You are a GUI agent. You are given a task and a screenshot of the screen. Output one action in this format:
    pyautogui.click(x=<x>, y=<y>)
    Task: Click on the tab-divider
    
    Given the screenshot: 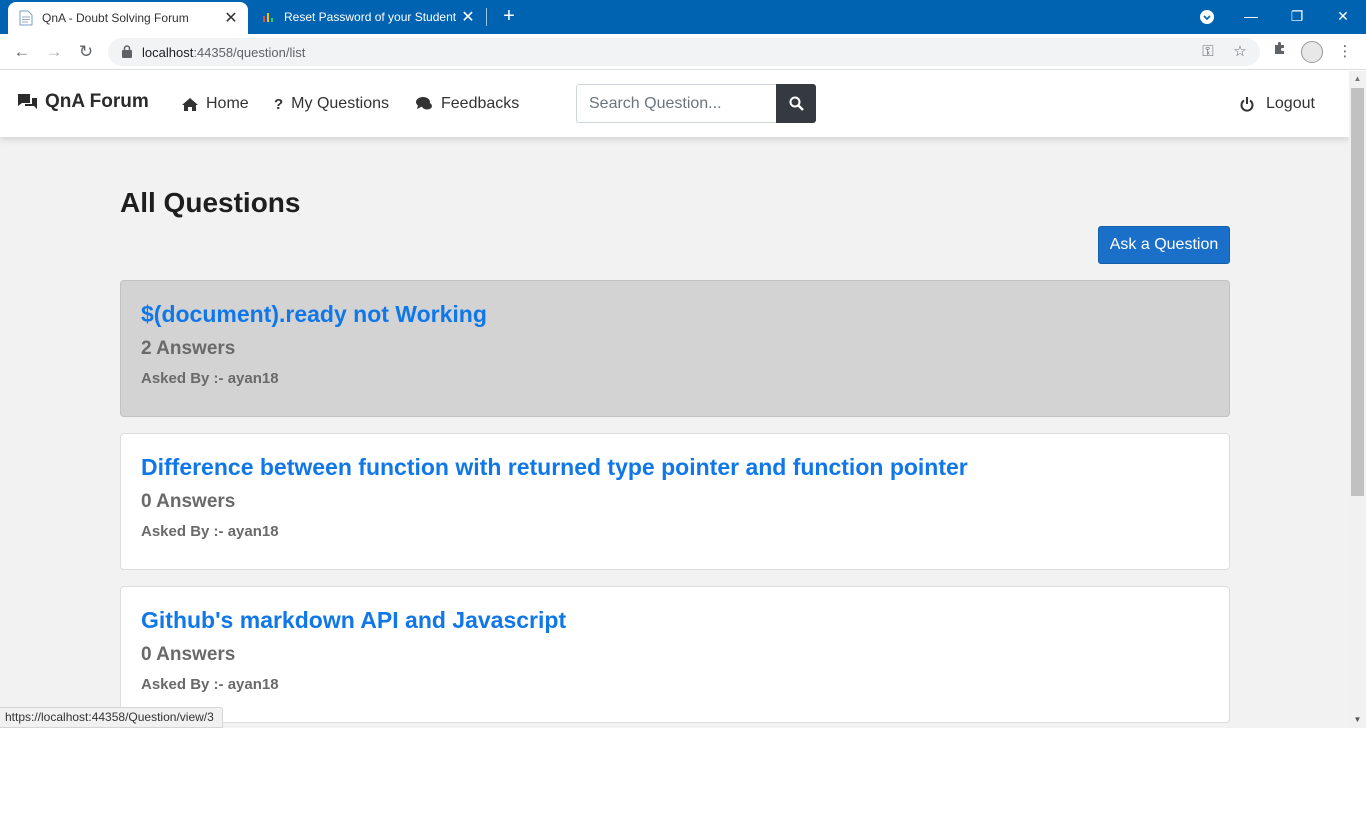 What is the action you would take?
    pyautogui.click(x=486, y=17)
    